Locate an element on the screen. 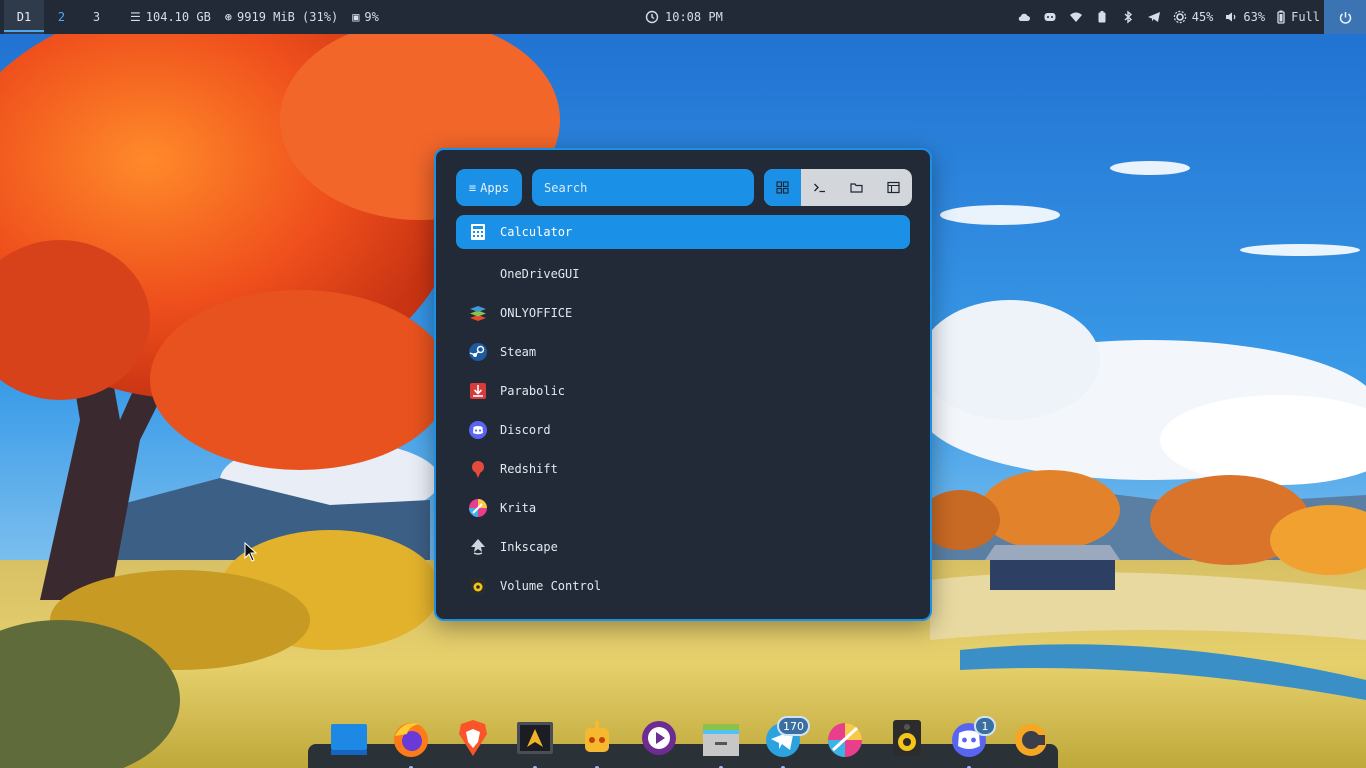 The width and height of the screenshot is (1366, 768). dock-speaker is located at coordinates (907, 742).